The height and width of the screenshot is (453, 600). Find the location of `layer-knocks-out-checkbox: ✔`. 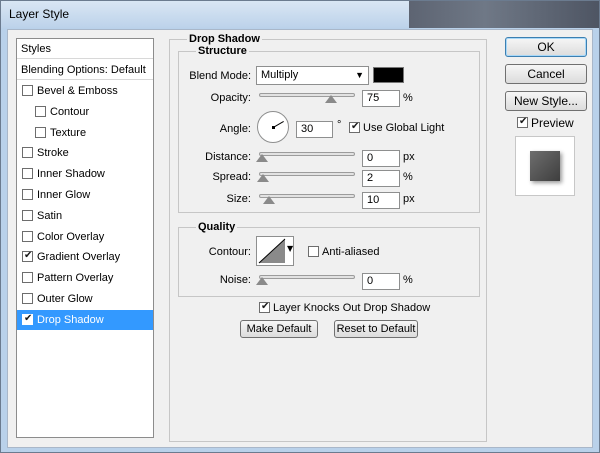

layer-knocks-out-checkbox: ✔ is located at coordinates (264, 307).